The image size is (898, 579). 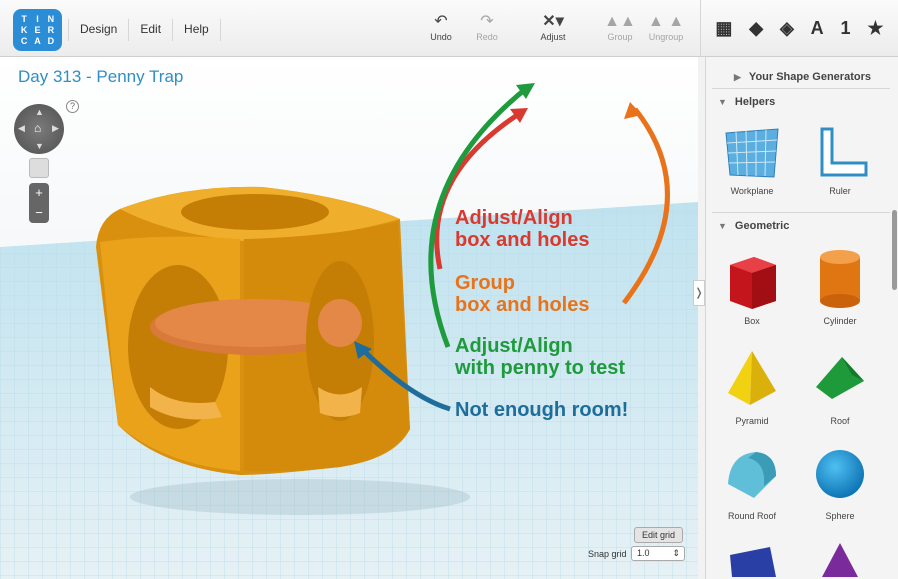 What do you see at coordinates (72, 106) in the screenshot?
I see `help-icon: ?` at bounding box center [72, 106].